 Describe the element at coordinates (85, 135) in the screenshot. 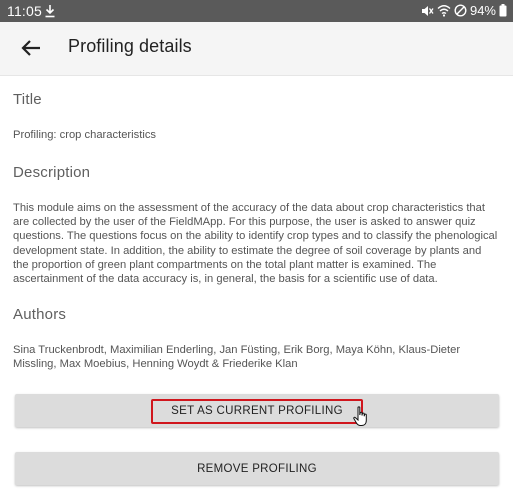

I see `title-text: Profiling: crop characteristics` at that location.